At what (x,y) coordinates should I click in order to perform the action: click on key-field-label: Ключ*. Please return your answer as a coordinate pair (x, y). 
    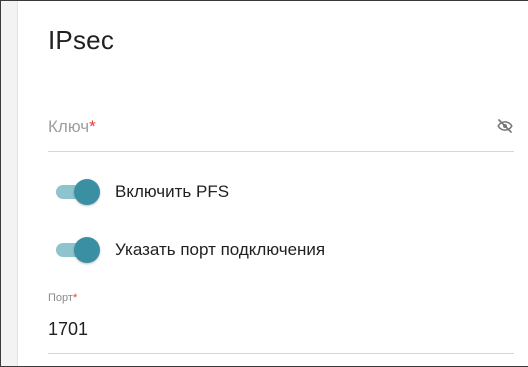
    Looking at the image, I should click on (72, 127).